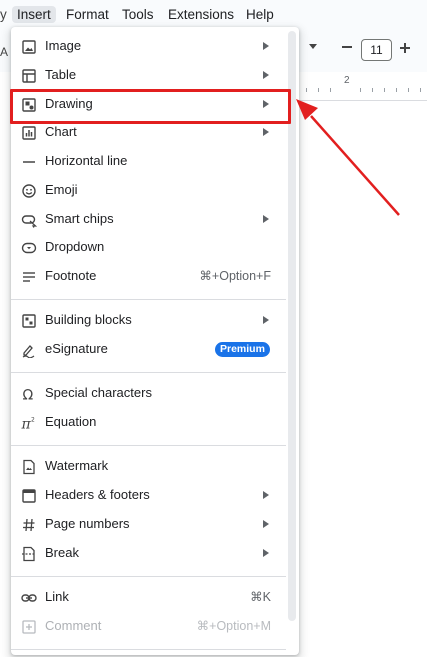  I want to click on menu-item-label: Break, so click(62, 552).